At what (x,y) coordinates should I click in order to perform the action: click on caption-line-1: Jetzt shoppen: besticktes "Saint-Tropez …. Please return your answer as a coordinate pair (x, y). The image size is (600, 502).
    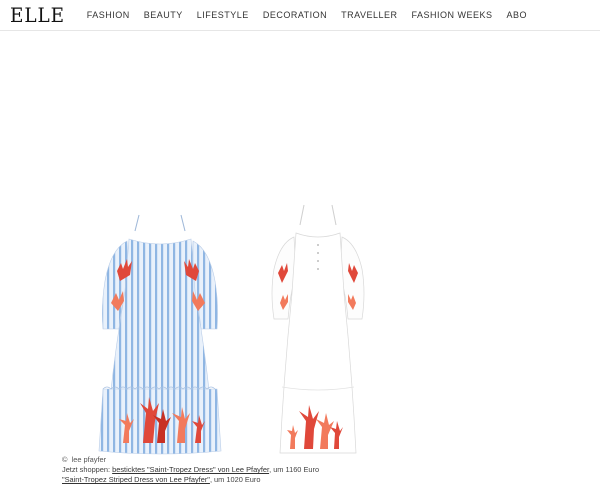
    Looking at the image, I should click on (312, 470).